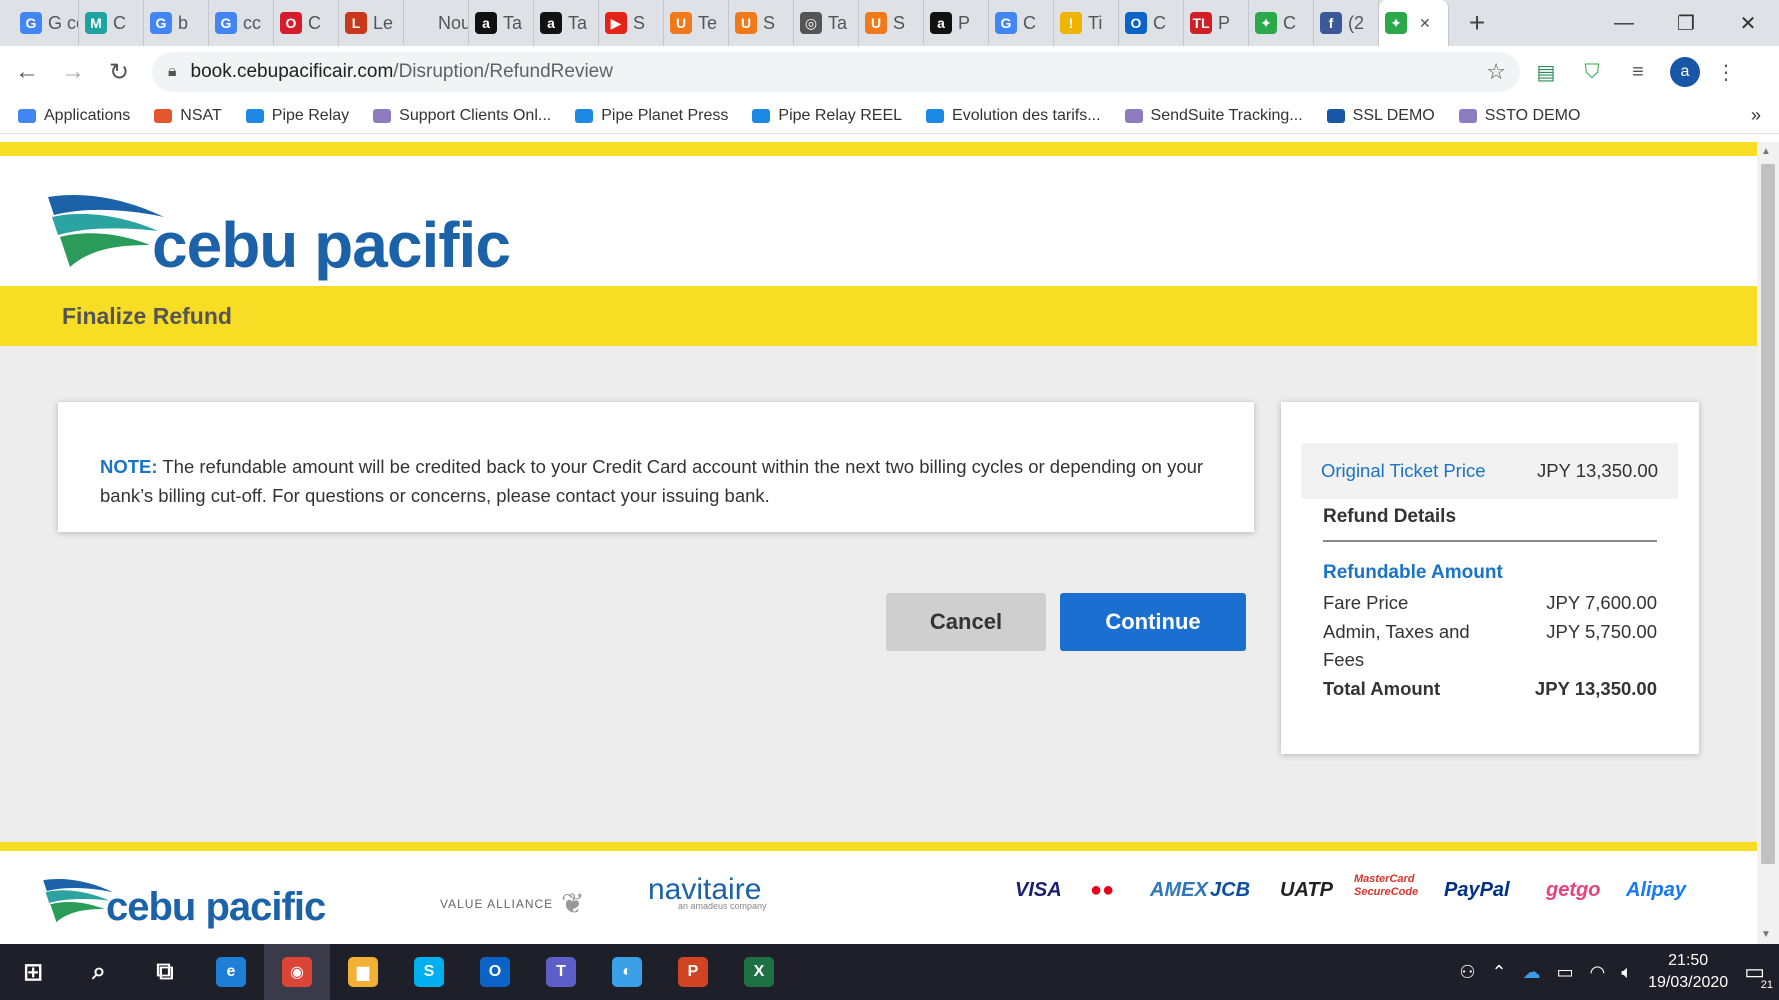  I want to click on lock-icon: 🔒︎, so click(172, 71).